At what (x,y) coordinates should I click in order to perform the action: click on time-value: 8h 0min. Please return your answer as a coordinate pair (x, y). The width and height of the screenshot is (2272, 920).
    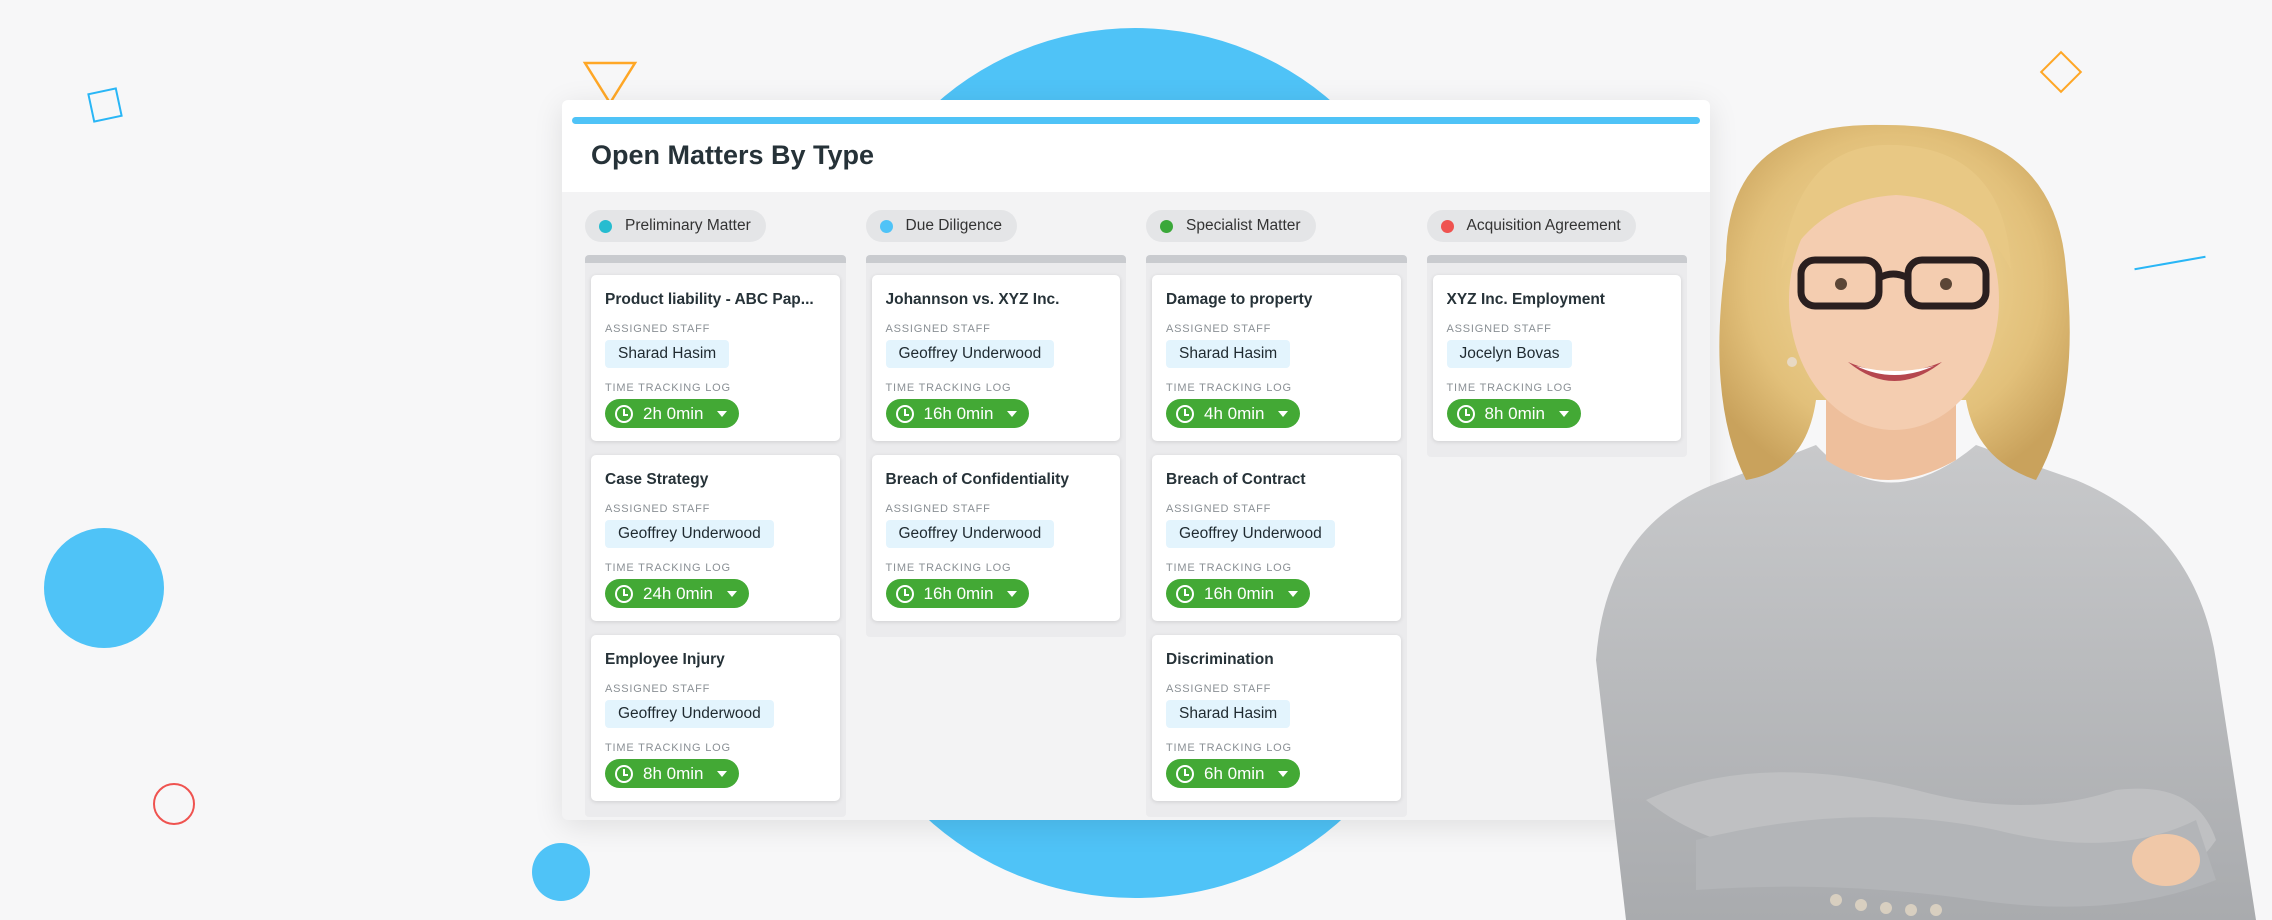
    Looking at the image, I should click on (673, 773).